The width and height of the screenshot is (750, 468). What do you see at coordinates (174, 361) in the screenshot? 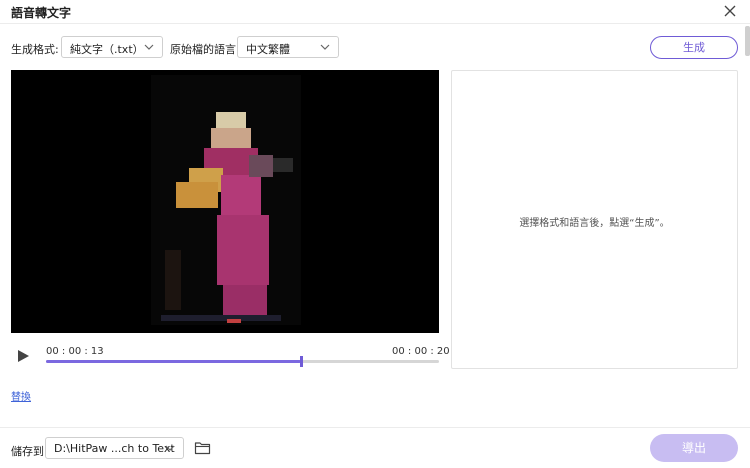
I see `progress-fill` at bounding box center [174, 361].